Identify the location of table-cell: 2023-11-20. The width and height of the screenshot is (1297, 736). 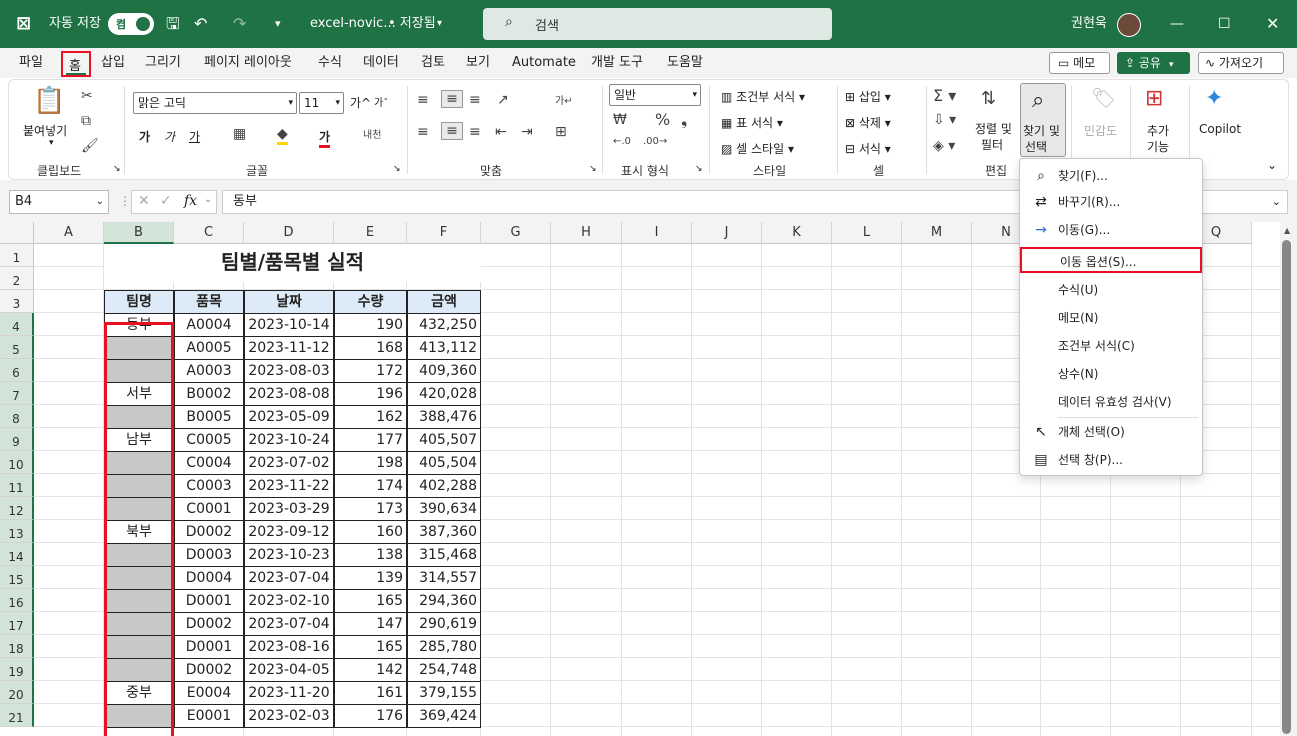
(289, 693).